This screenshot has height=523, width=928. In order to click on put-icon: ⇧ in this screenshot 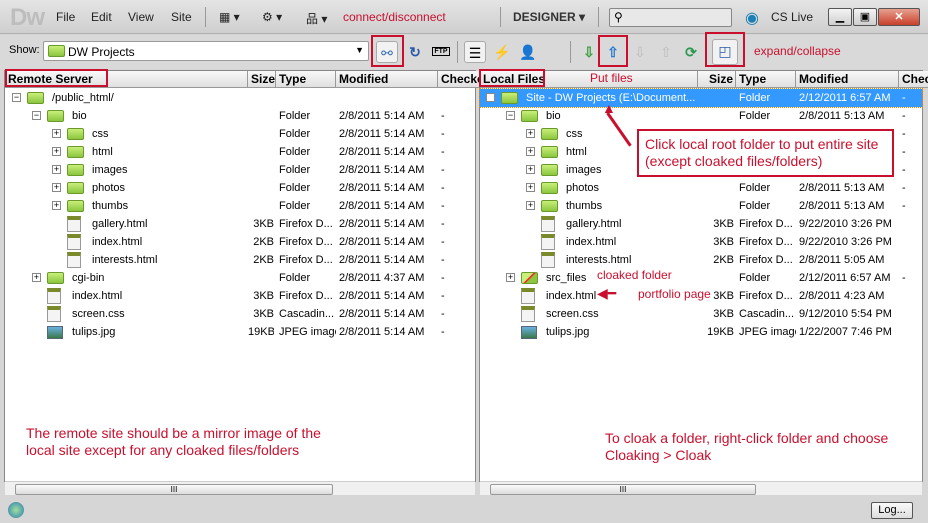, I will do `click(613, 52)`.